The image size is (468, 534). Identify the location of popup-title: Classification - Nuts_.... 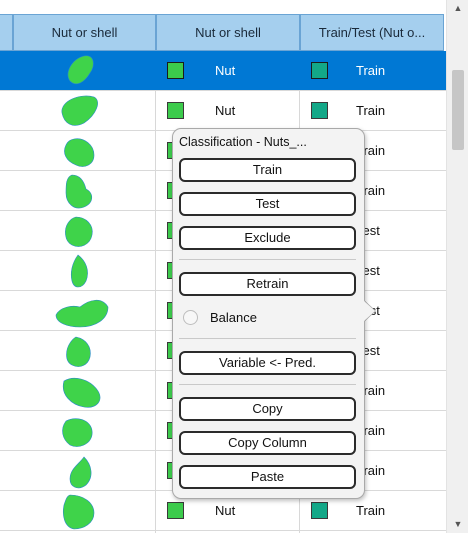
(243, 142).